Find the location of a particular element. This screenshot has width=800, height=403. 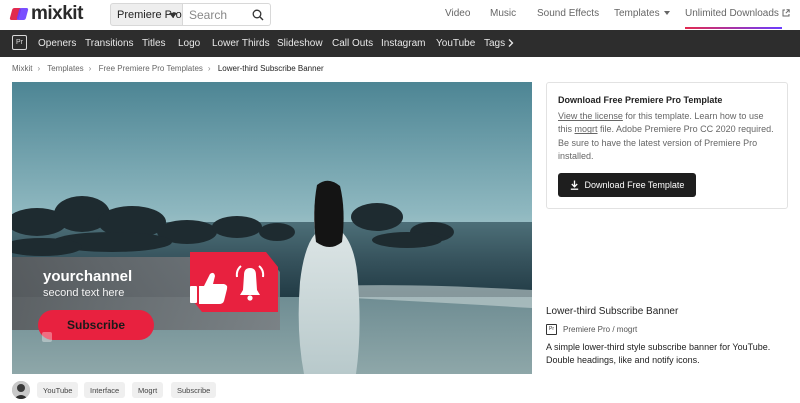

mixkit-logo: mixkit is located at coordinates (46, 13).